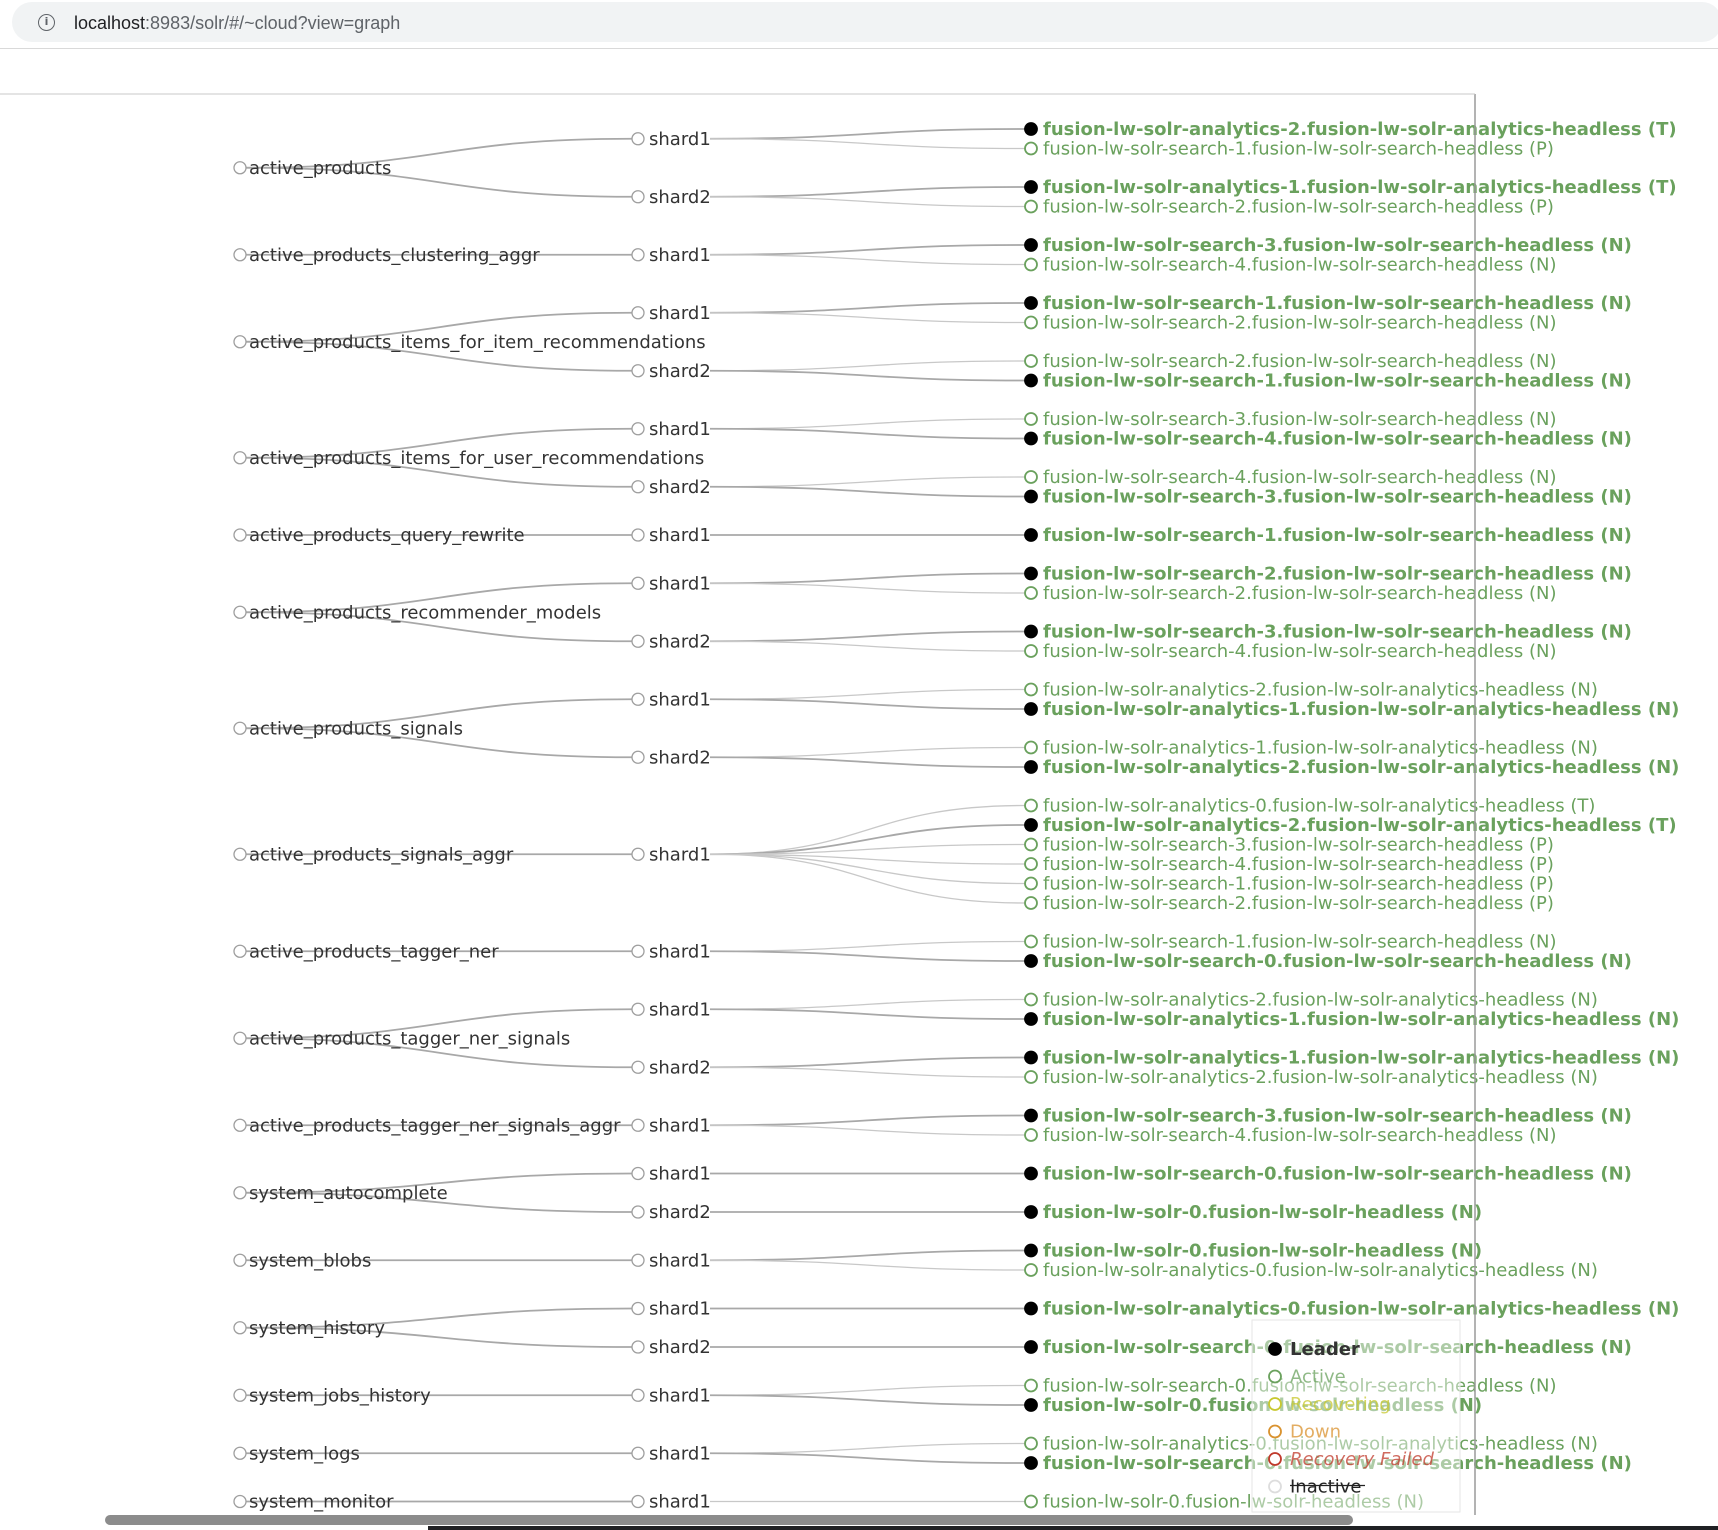 This screenshot has width=1718, height=1530. Describe the element at coordinates (296, 1453) in the screenshot. I see `collection-node: system_logs` at that location.